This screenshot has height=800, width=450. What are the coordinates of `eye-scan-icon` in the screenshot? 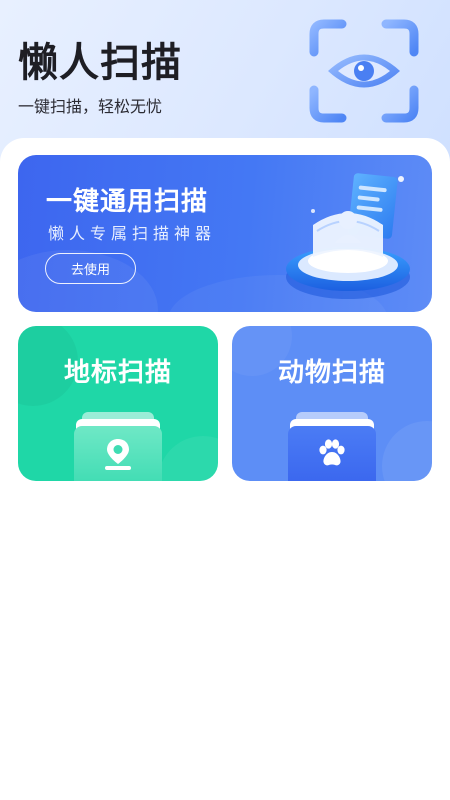 It's located at (364, 71).